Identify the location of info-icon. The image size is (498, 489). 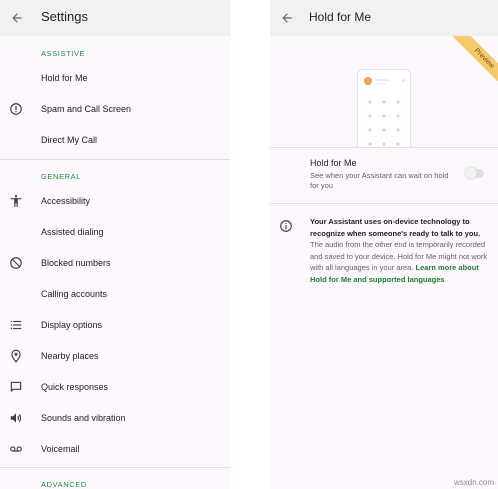
(286, 226).